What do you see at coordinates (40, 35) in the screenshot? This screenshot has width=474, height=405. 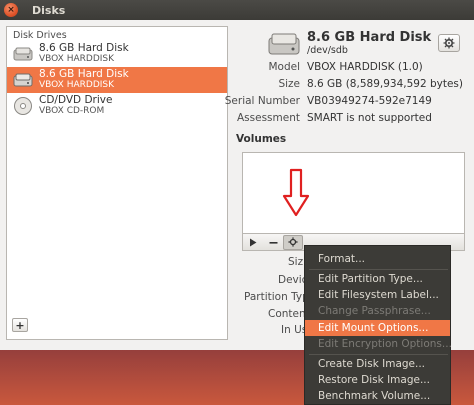 I see `disk-drives-section-label: Disk Drives` at bounding box center [40, 35].